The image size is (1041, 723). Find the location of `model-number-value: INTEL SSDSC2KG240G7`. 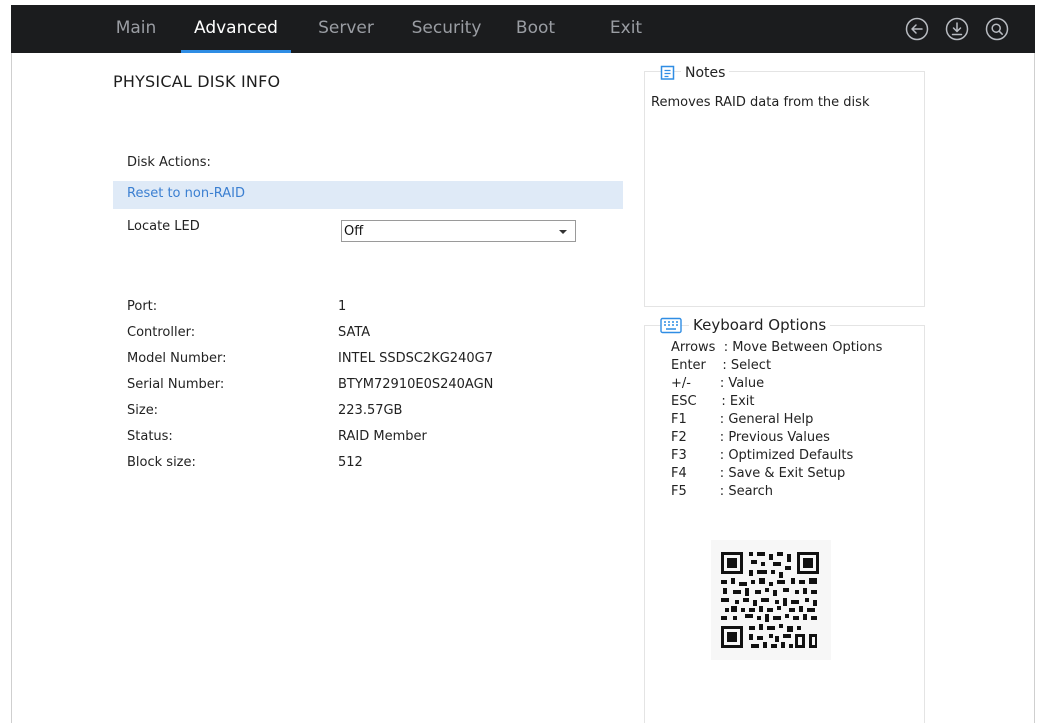

model-number-value: INTEL SSDSC2KG240G7 is located at coordinates (415, 358).